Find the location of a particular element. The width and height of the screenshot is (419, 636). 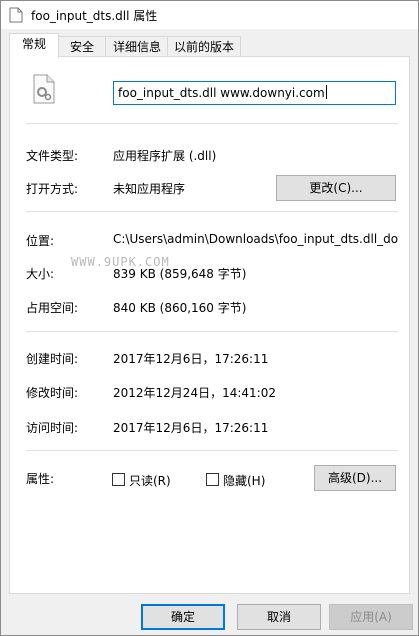

readonly-checkbox is located at coordinates (118, 479).